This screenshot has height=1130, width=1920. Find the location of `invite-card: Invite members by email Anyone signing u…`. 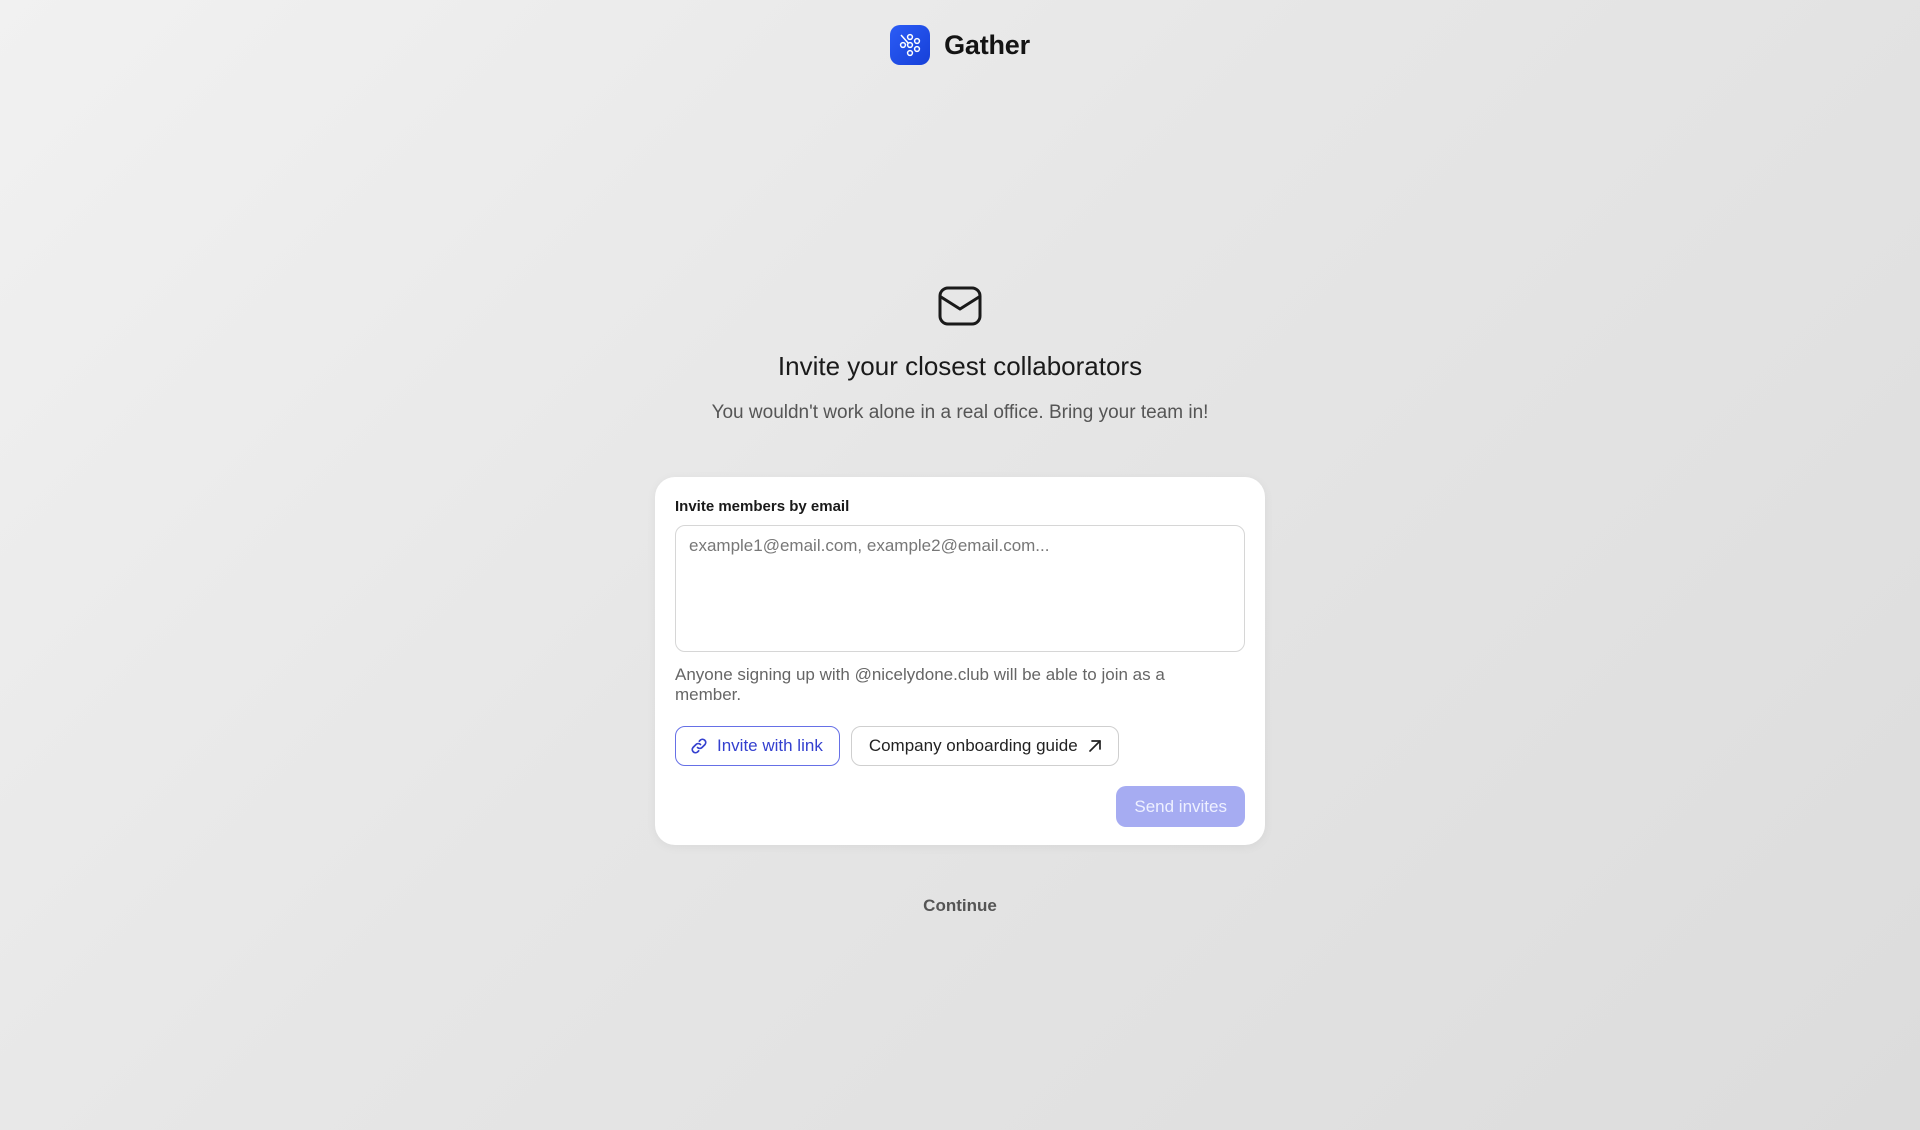

invite-card: Invite members by email Anyone signing u… is located at coordinates (960, 661).